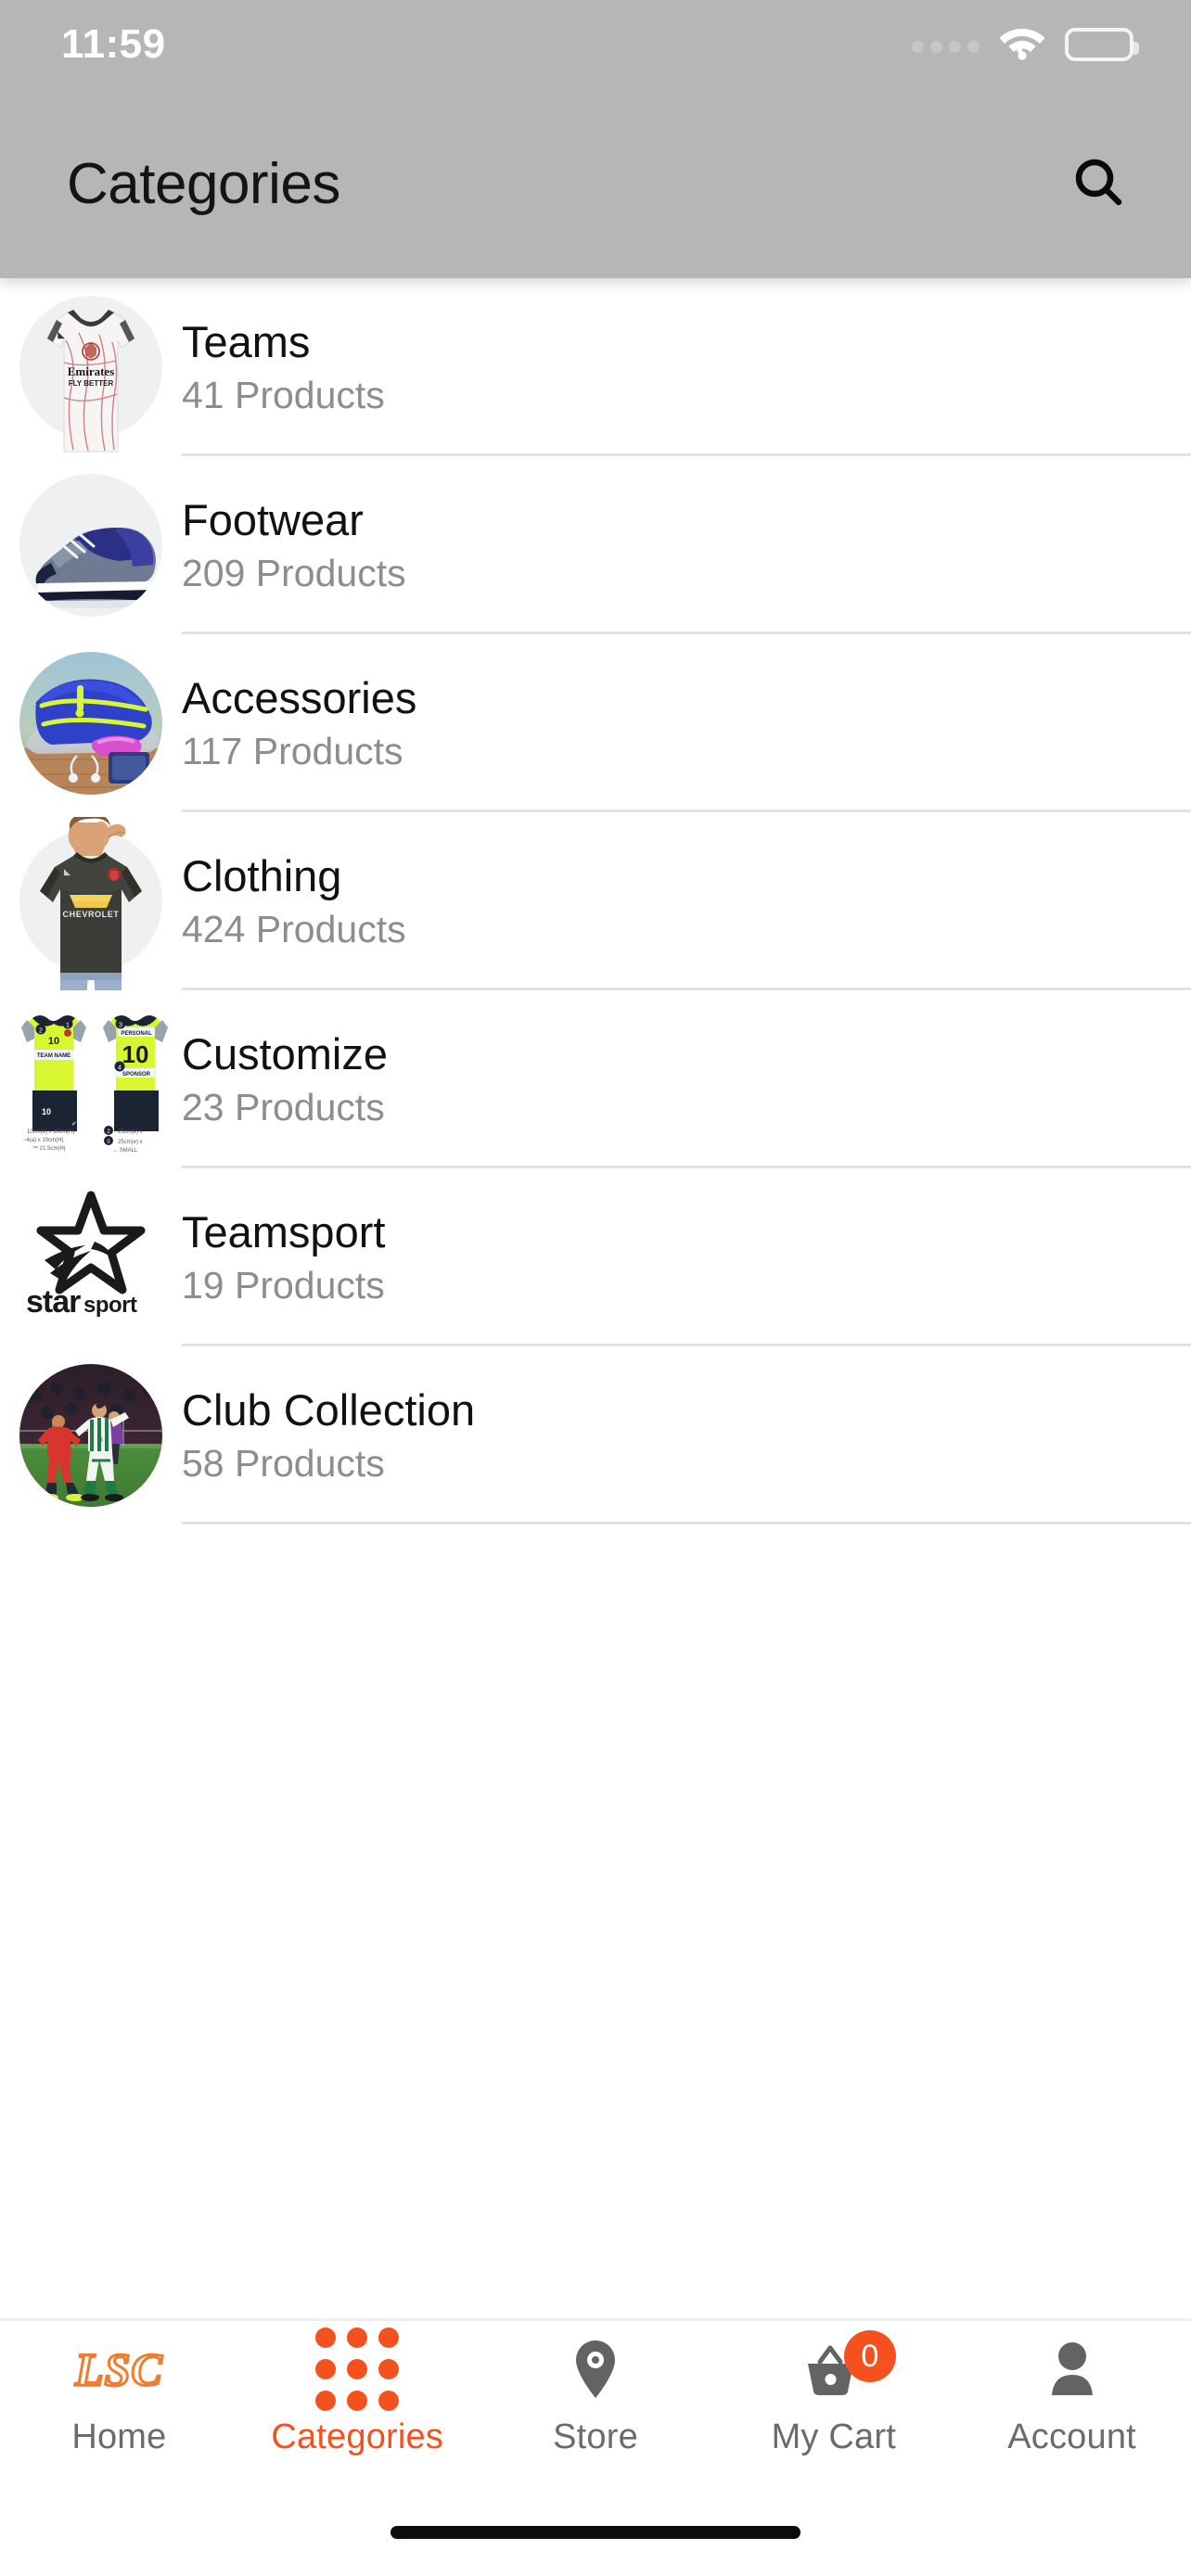 This screenshot has height=2576, width=1191. I want to click on list-item-text: Clothing 424 Products, so click(686, 900).